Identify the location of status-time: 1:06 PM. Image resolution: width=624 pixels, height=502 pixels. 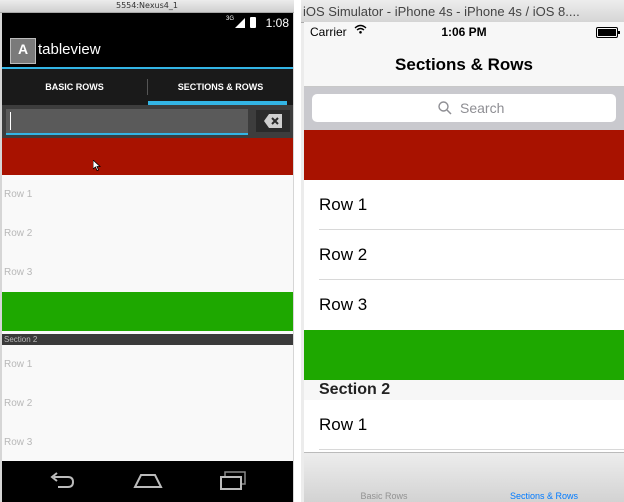
(464, 32).